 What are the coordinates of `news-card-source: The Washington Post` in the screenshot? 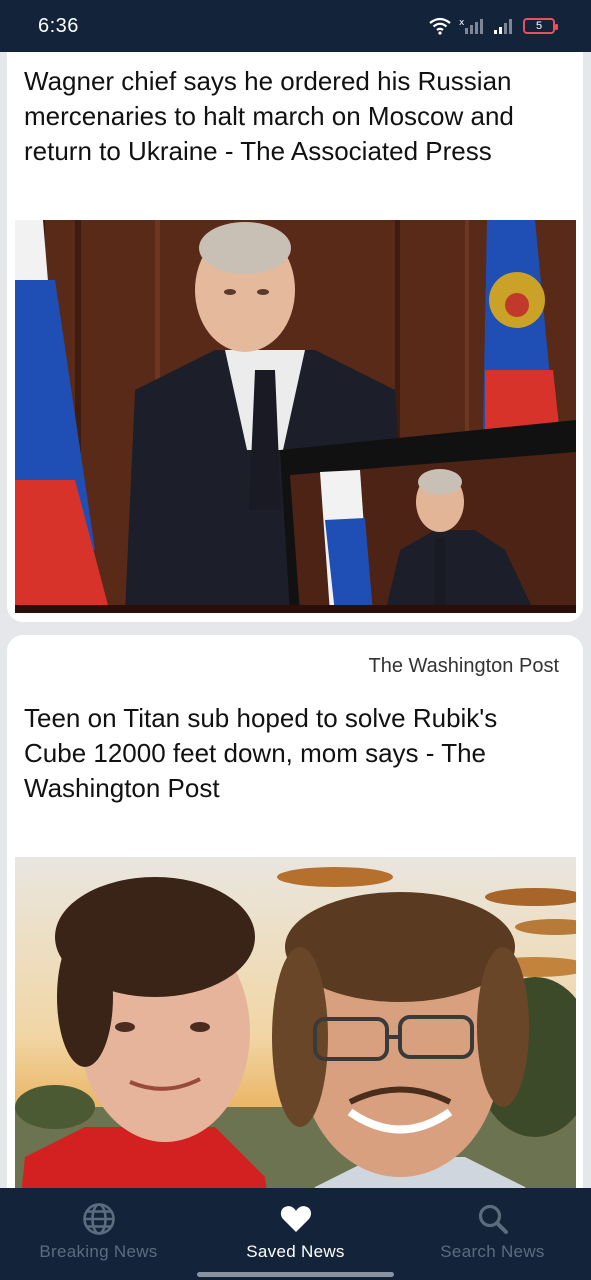 It's located at (463, 666).